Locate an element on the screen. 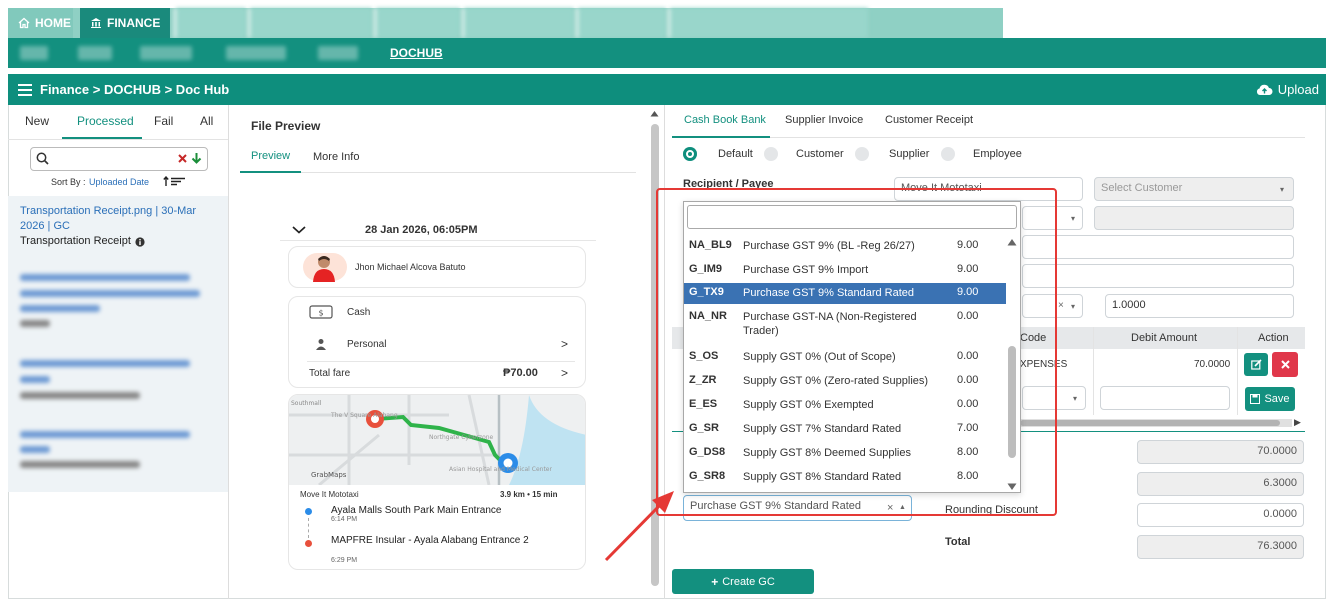 This screenshot has height=599, width=1331. total-fare-value: ₱70.00 is located at coordinates (520, 373).